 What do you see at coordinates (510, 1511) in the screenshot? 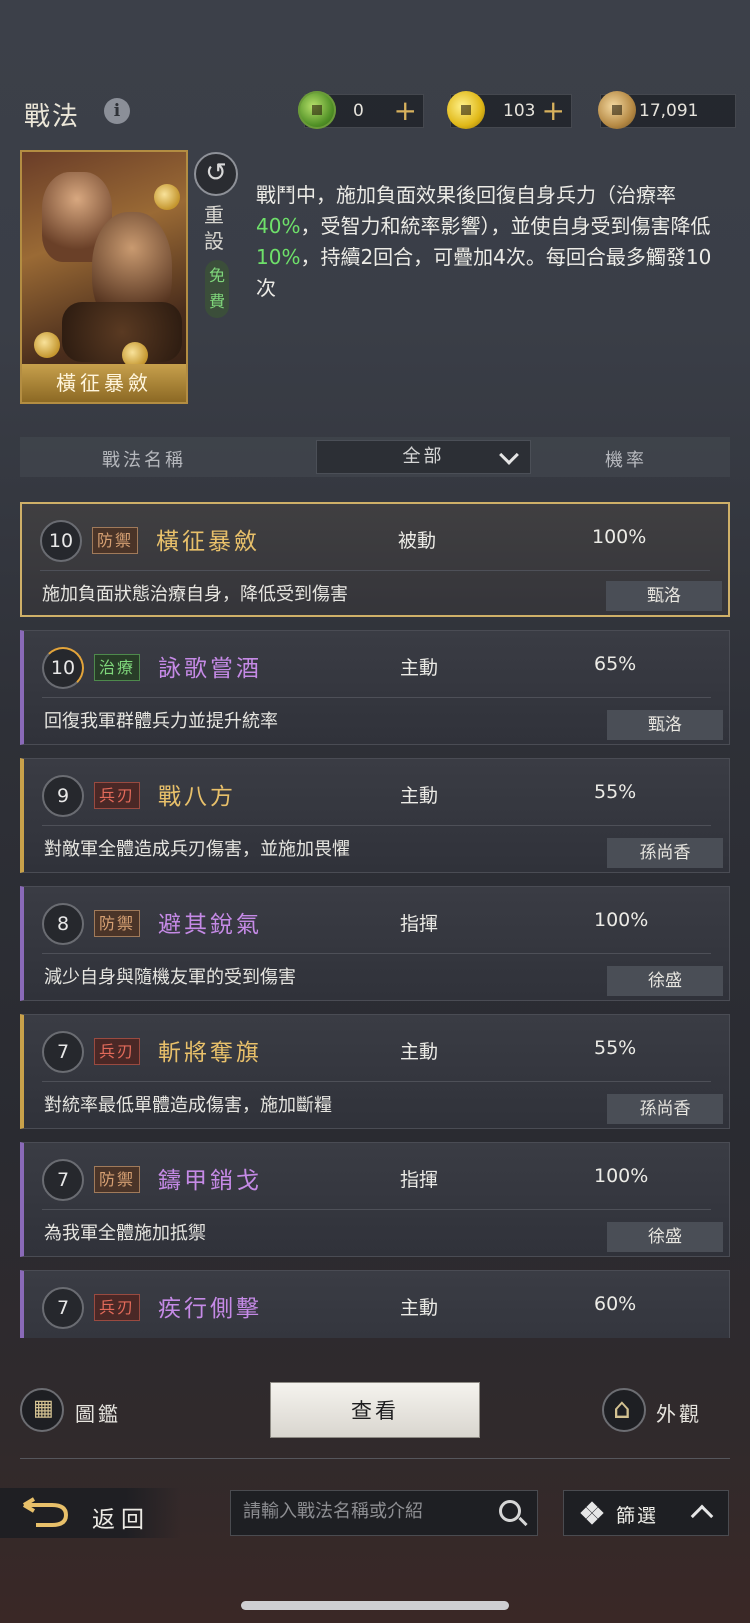
I see `search-icon` at bounding box center [510, 1511].